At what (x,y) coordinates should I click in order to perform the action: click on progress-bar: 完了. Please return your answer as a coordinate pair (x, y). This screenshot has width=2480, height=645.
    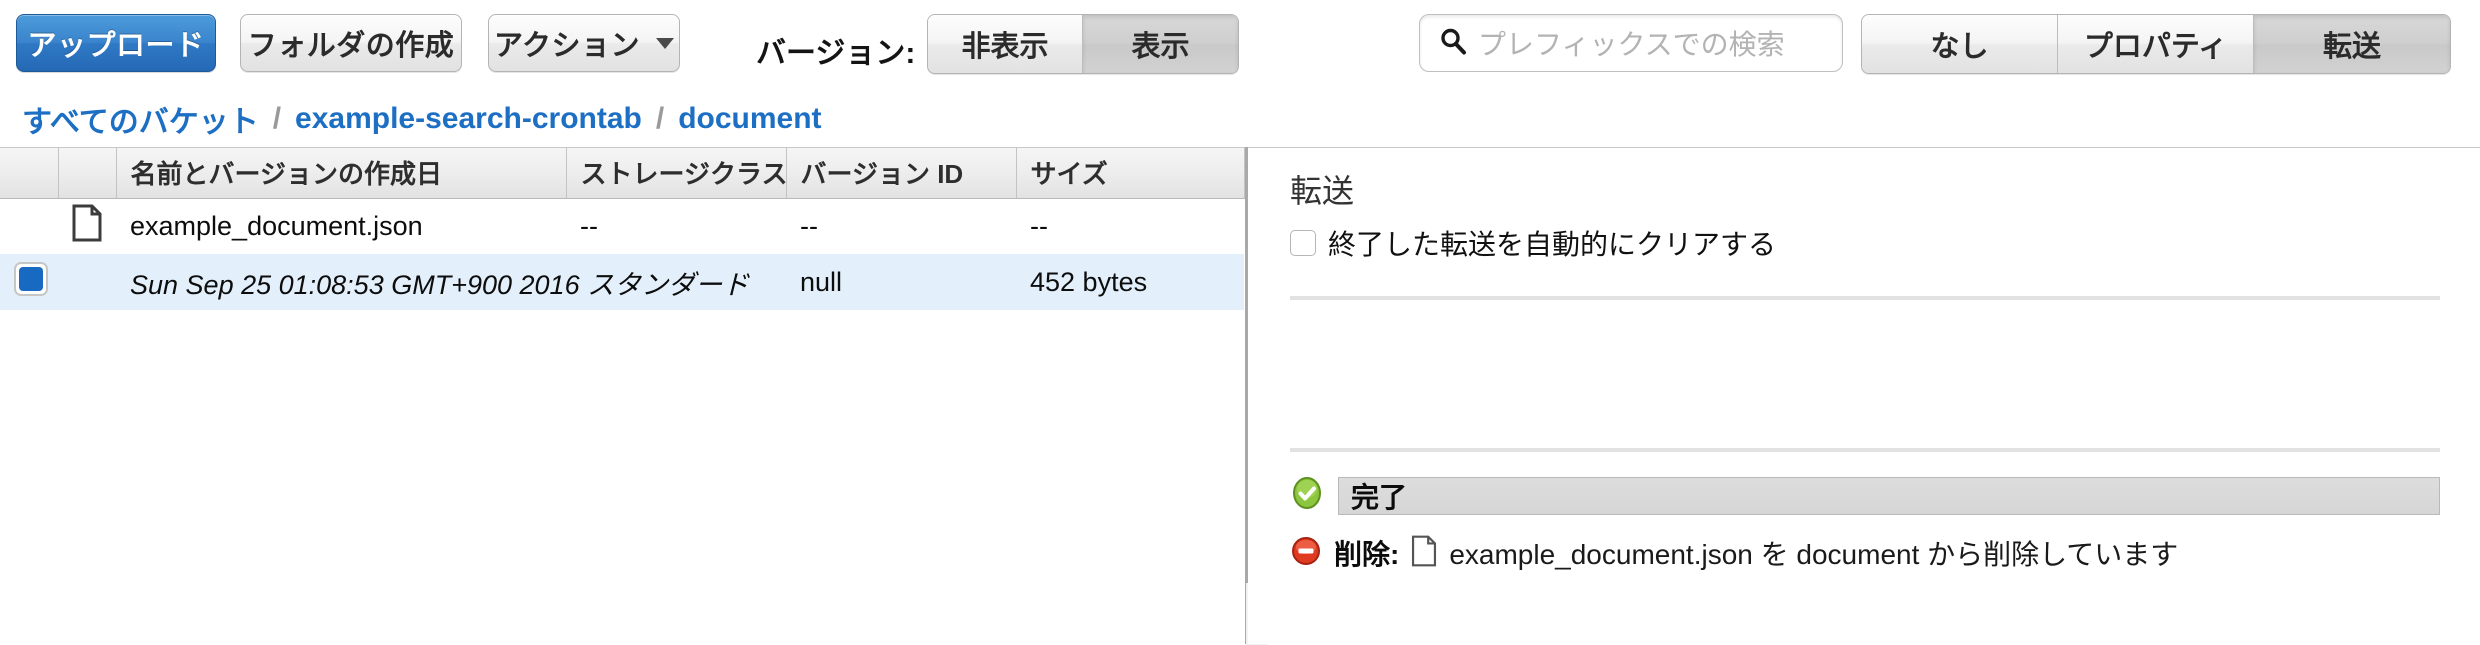
    Looking at the image, I should click on (1889, 495).